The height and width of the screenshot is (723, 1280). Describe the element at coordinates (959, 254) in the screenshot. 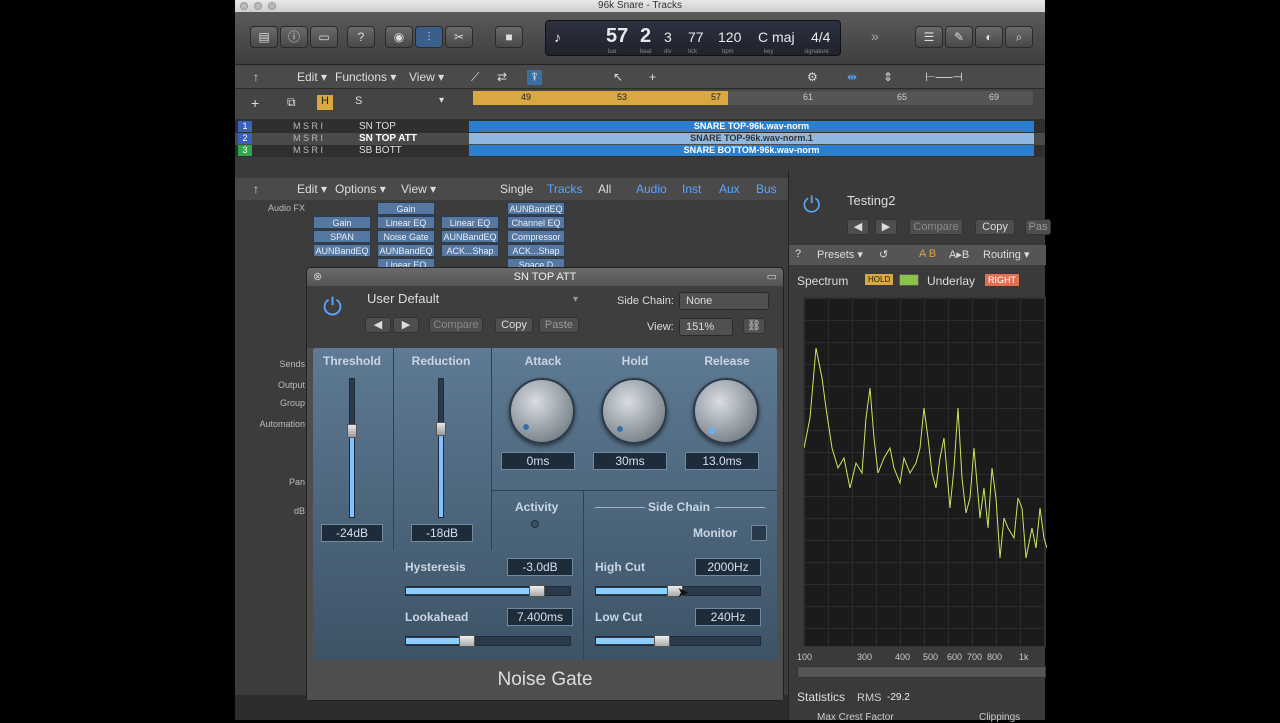

I see `ab-copy-button: A▸B` at that location.